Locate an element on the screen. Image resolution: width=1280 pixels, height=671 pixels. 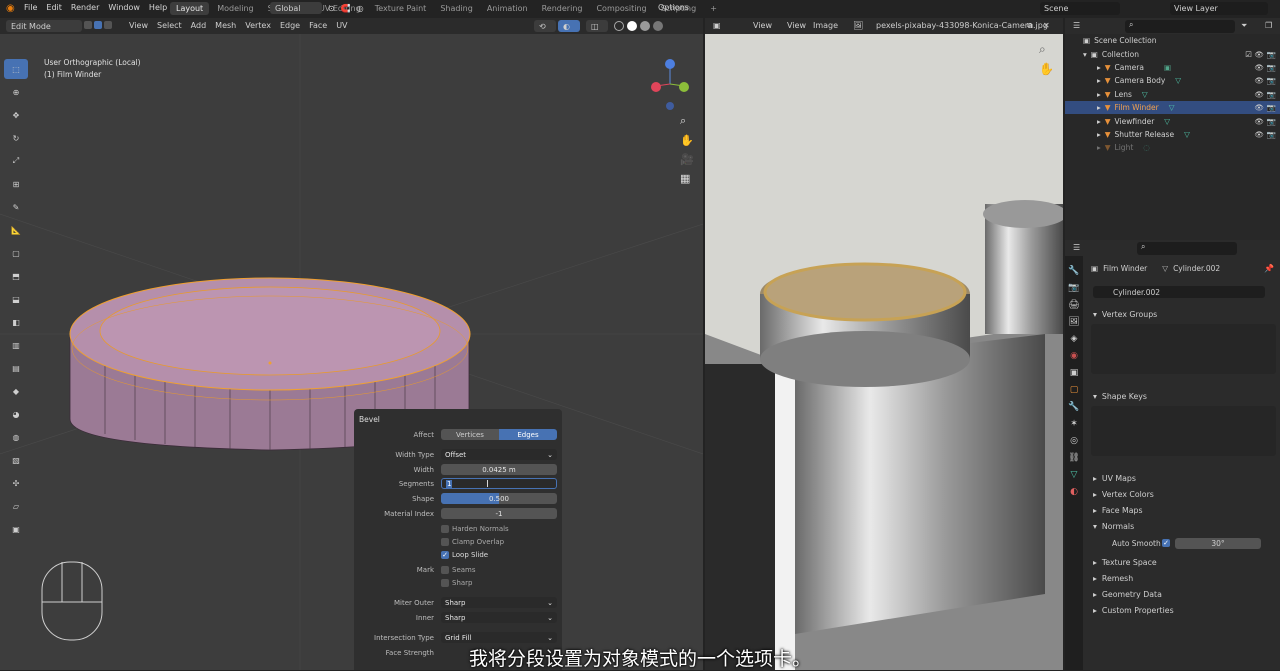
outliner-item-camera-body: ▸ ▼ Camera Body ▽ 👁 📷 is located at coordinates (1172, 80).